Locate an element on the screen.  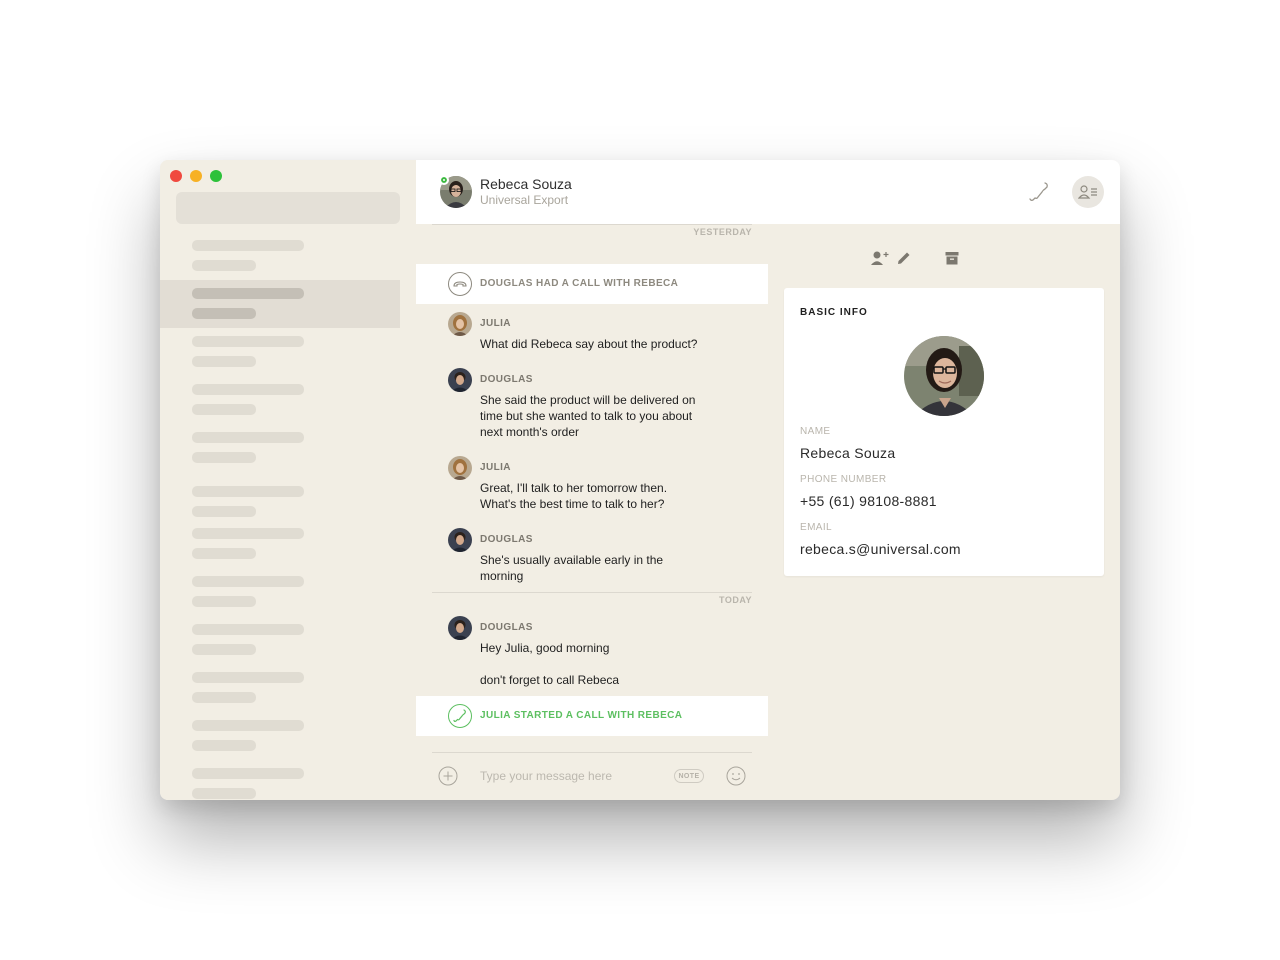
call-started-event-row: JULIA STARTED A CALL WITH REBECA is located at coordinates (592, 716).